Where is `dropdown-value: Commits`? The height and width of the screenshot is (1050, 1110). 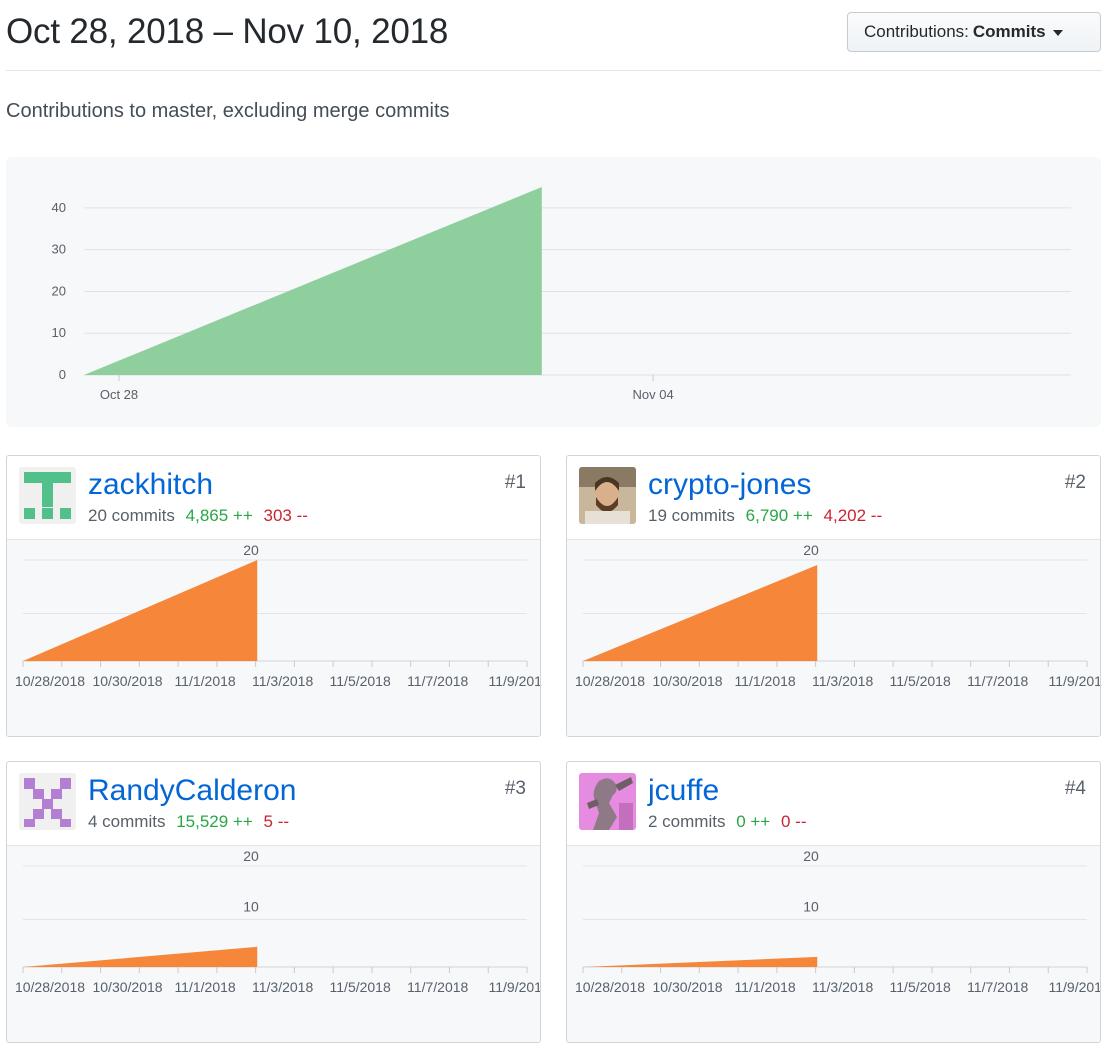
dropdown-value: Commits is located at coordinates (1009, 31).